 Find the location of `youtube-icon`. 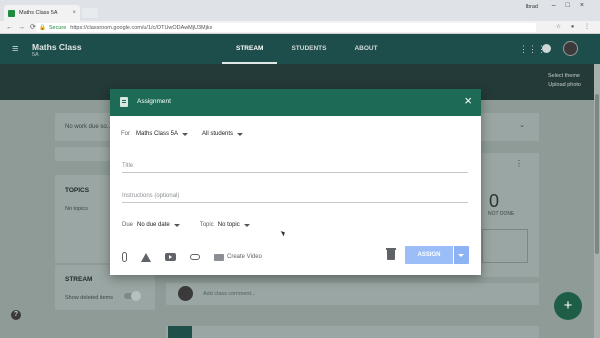

youtube-icon is located at coordinates (170, 257).